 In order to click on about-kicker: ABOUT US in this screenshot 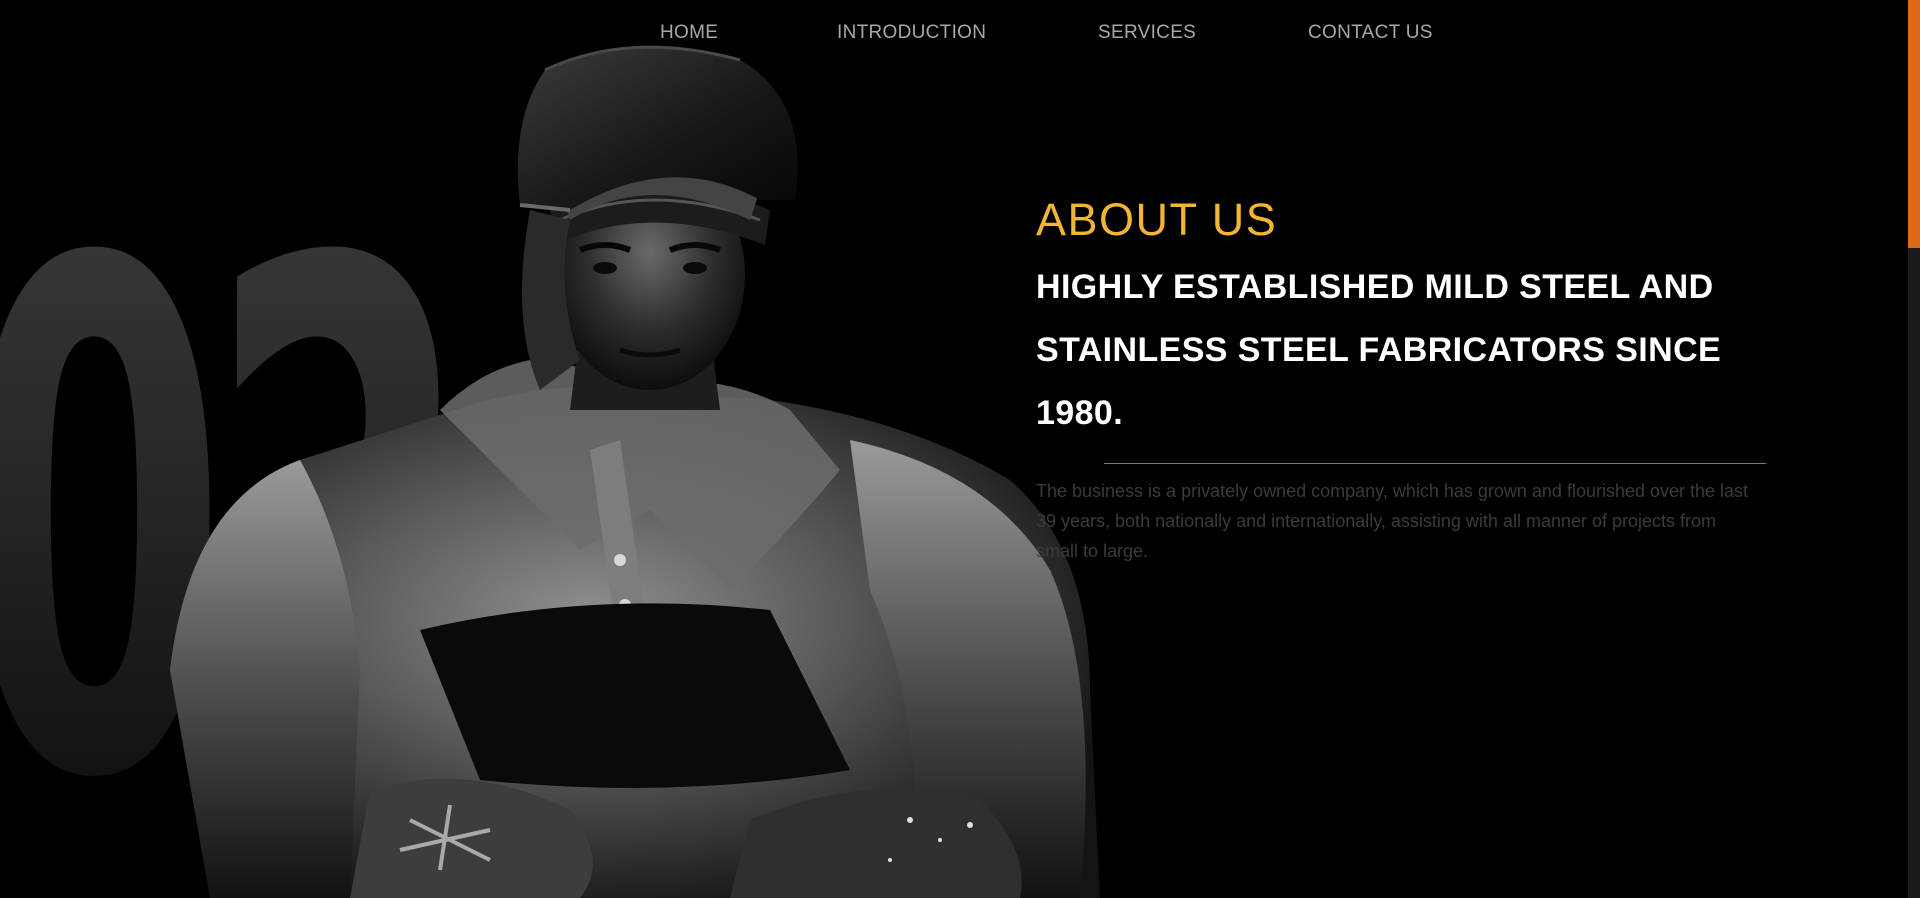, I will do `click(1157, 219)`.